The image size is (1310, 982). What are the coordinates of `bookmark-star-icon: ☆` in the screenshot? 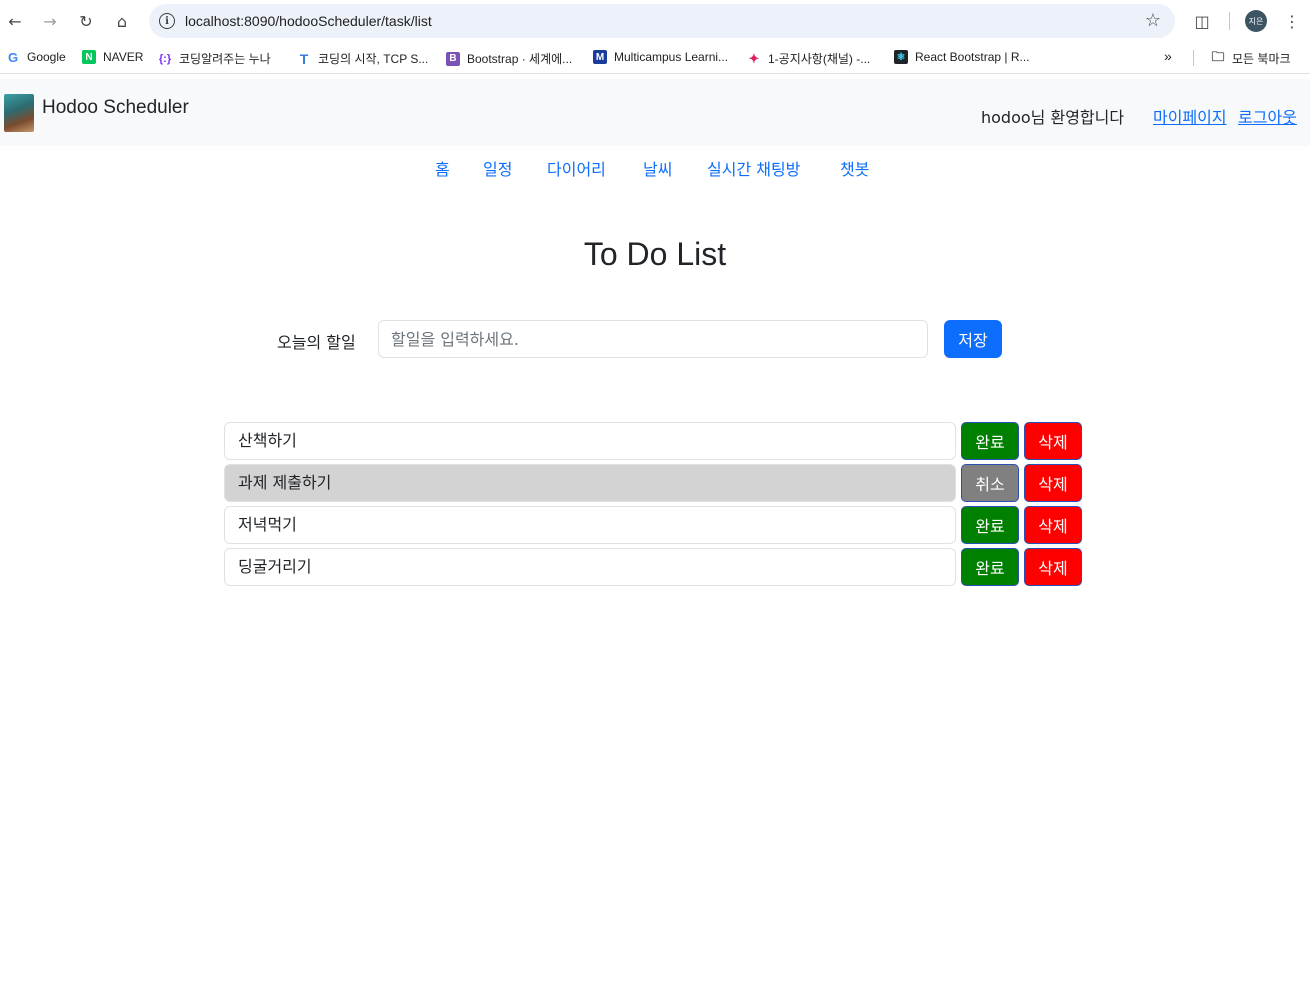 It's located at (1153, 20).